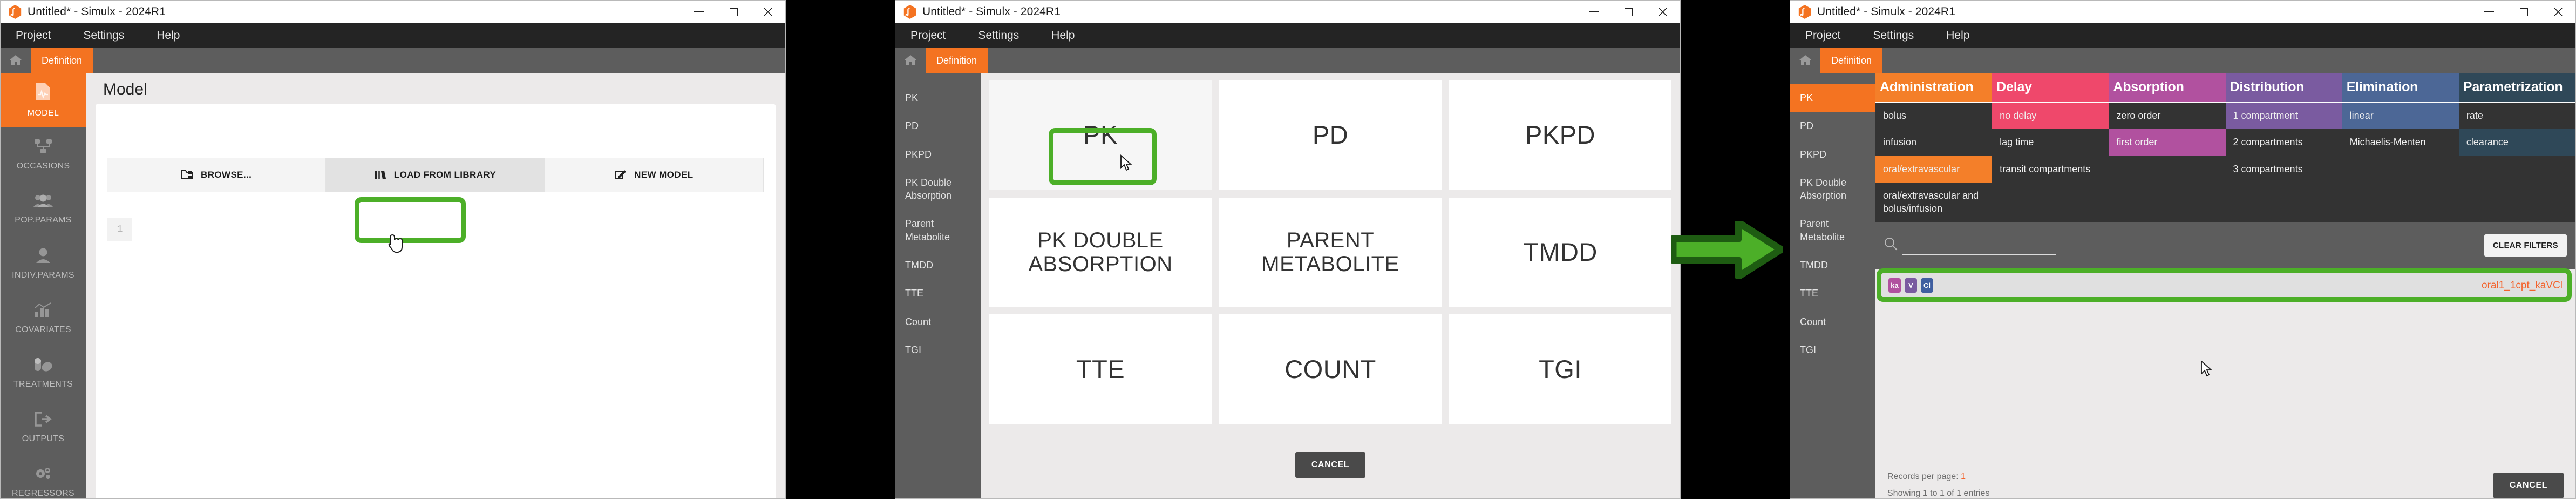  Describe the element at coordinates (2167, 116) in the screenshot. I see `filter-option-zero-order: zero order` at that location.